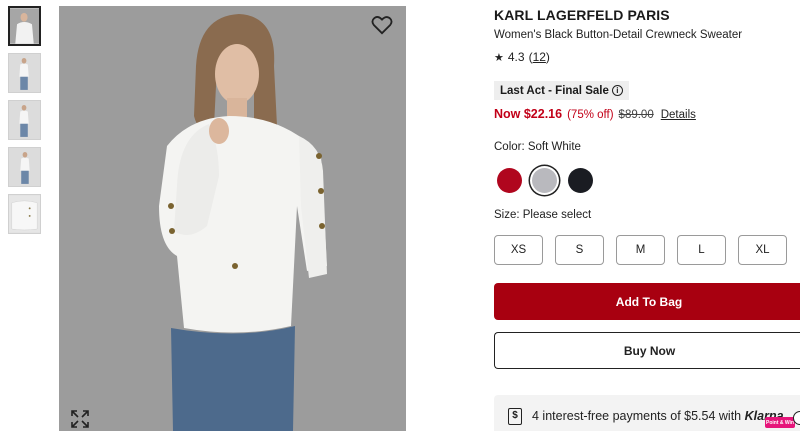  Describe the element at coordinates (590, 115) in the screenshot. I see `discount-percent: (75% off)` at that location.